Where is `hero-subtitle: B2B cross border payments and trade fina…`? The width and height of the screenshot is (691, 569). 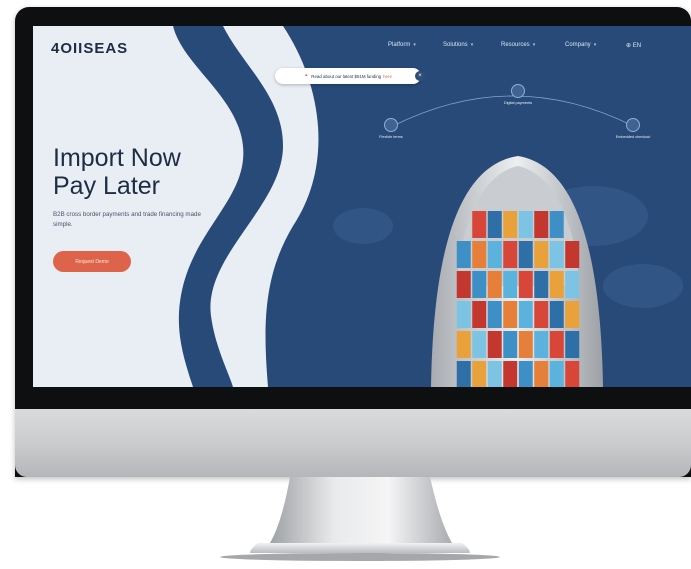 hero-subtitle: B2B cross border payments and trade fina… is located at coordinates (127, 219).